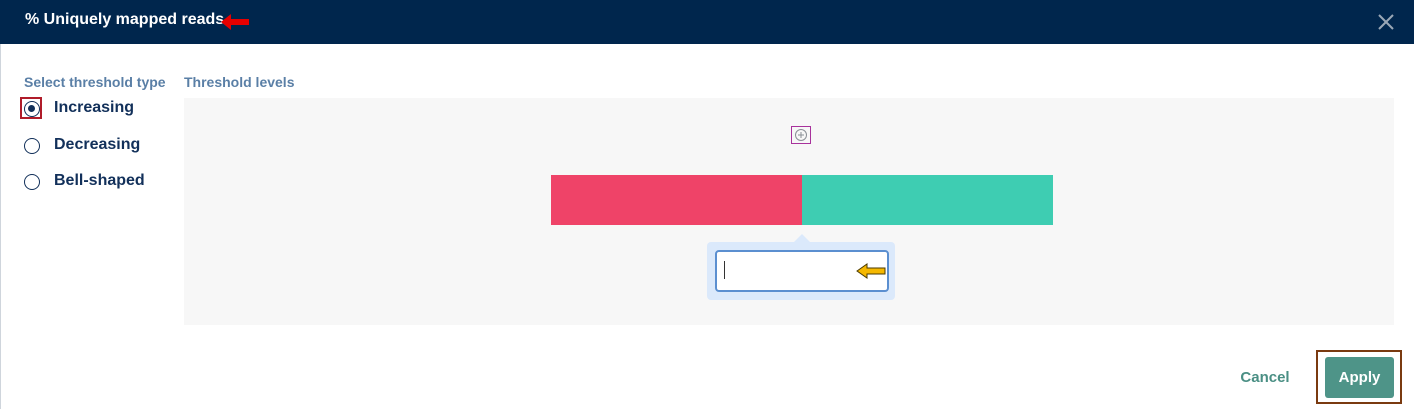 The image size is (1414, 409). Describe the element at coordinates (927, 200) in the screenshot. I see `threshold-segment-high` at that location.